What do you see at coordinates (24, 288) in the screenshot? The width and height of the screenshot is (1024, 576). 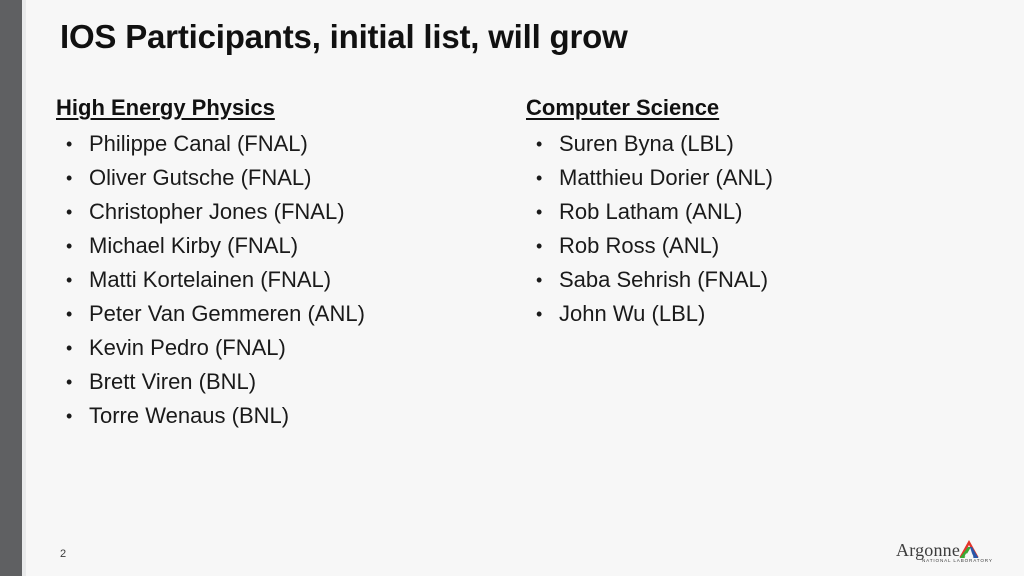 I see `left-accent-bar-gap` at bounding box center [24, 288].